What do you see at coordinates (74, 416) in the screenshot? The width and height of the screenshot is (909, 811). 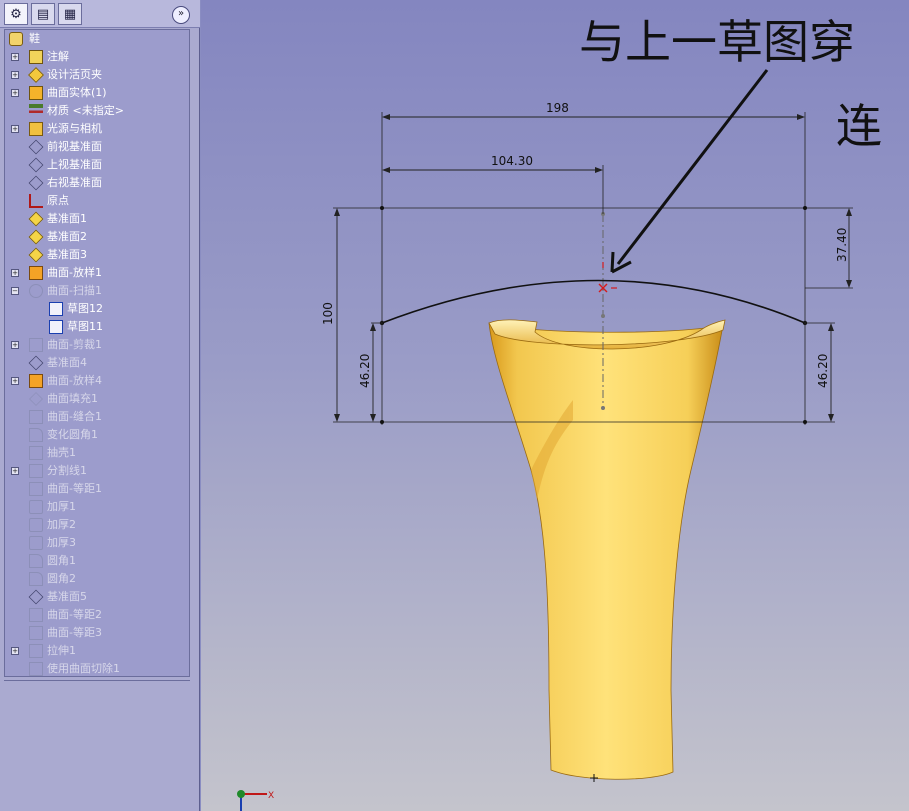 I see `tree-item-label: 曲面-缝合1` at bounding box center [74, 416].